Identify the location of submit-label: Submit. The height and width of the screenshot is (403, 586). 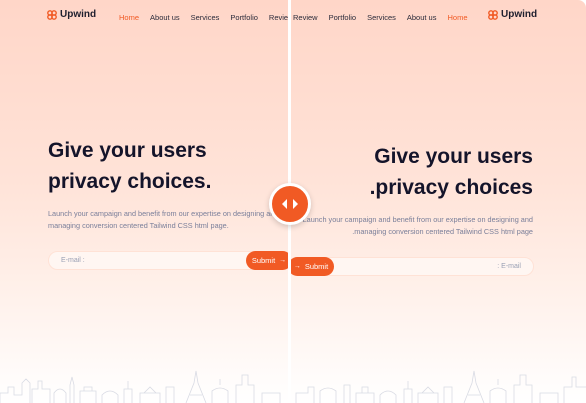
(263, 260).